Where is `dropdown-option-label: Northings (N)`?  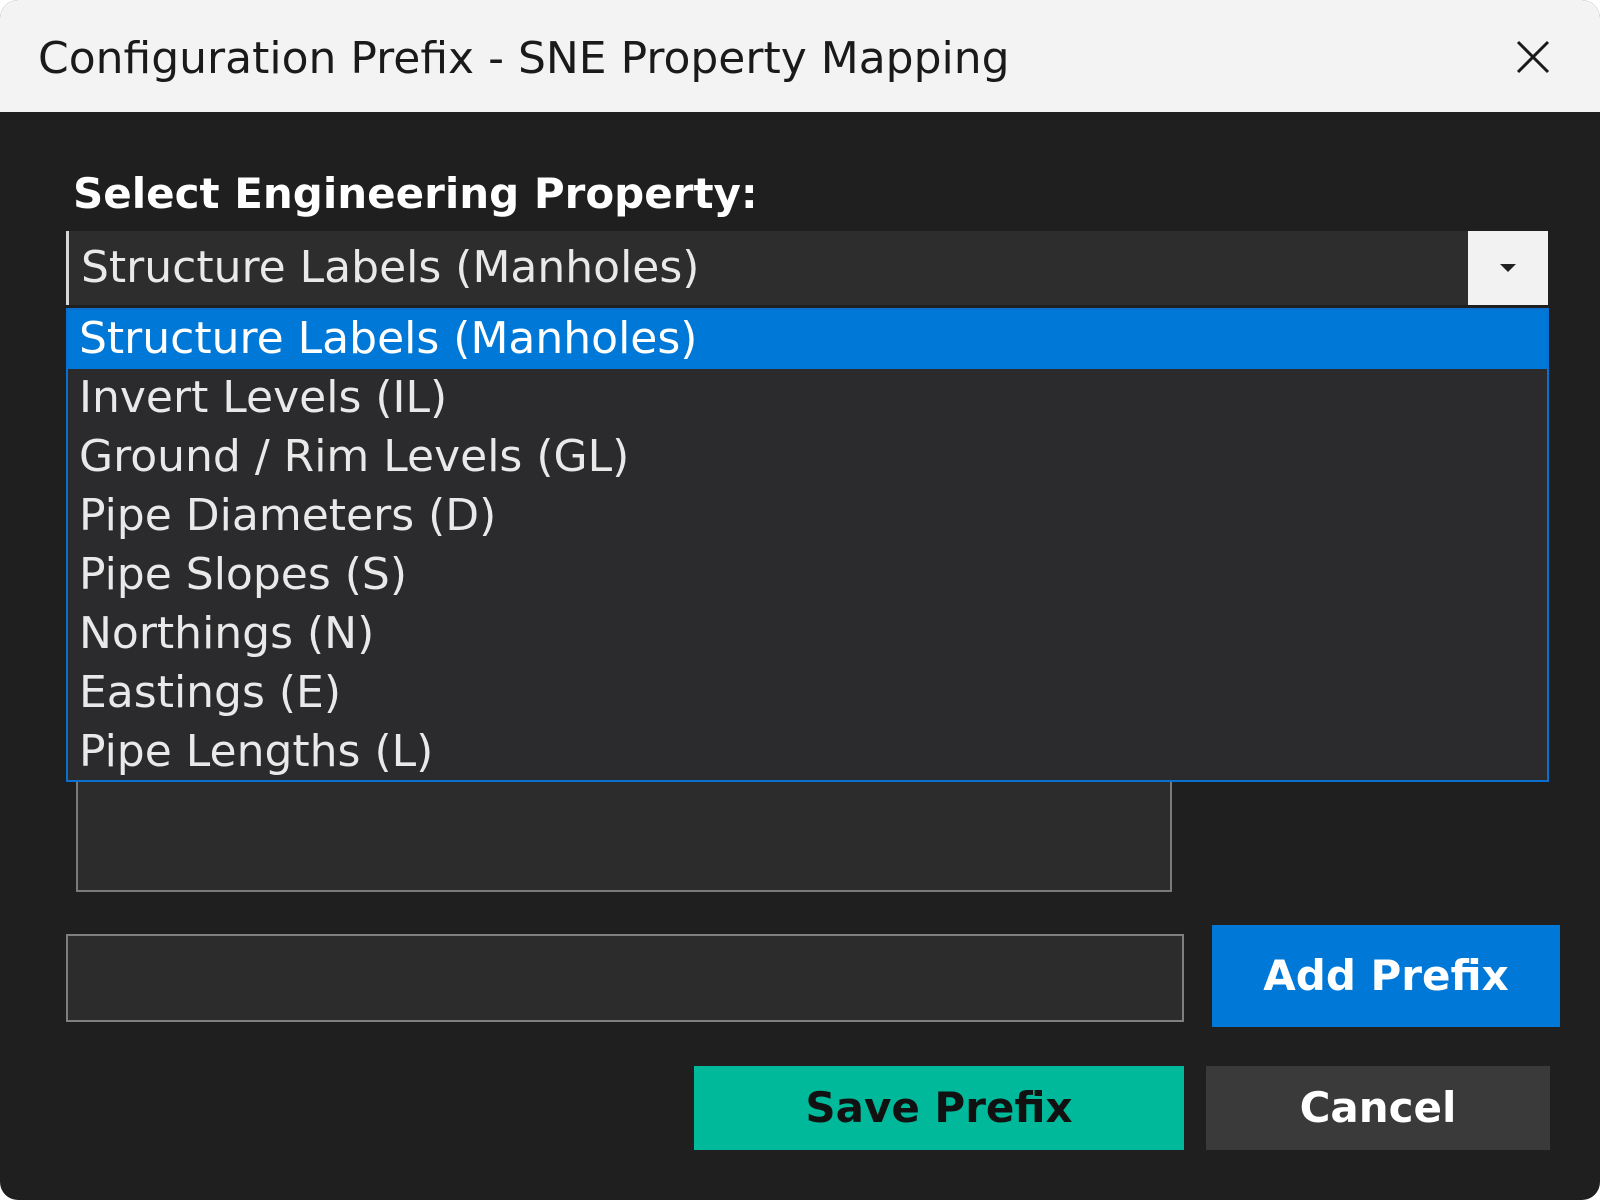 dropdown-option-label: Northings (N) is located at coordinates (227, 633).